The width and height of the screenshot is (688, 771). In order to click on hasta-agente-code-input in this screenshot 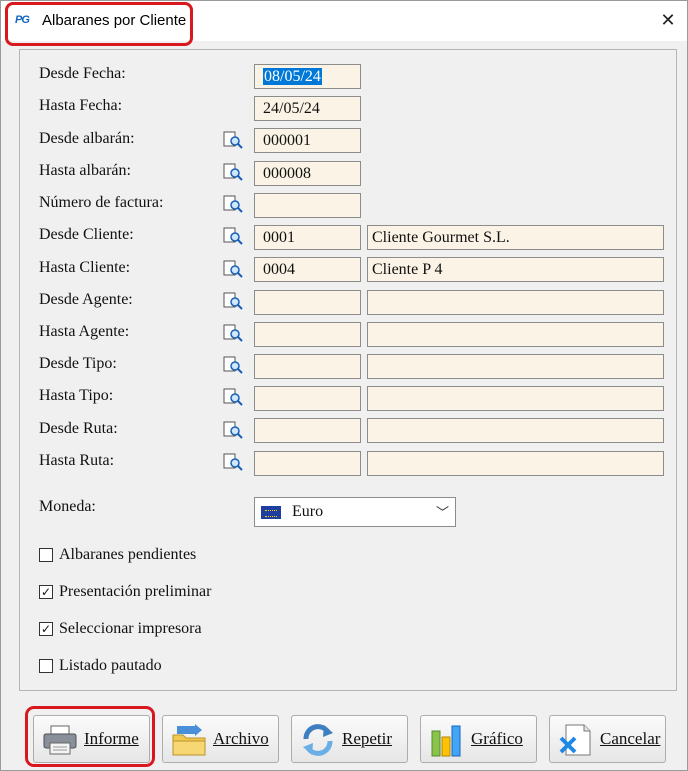, I will do `click(307, 334)`.